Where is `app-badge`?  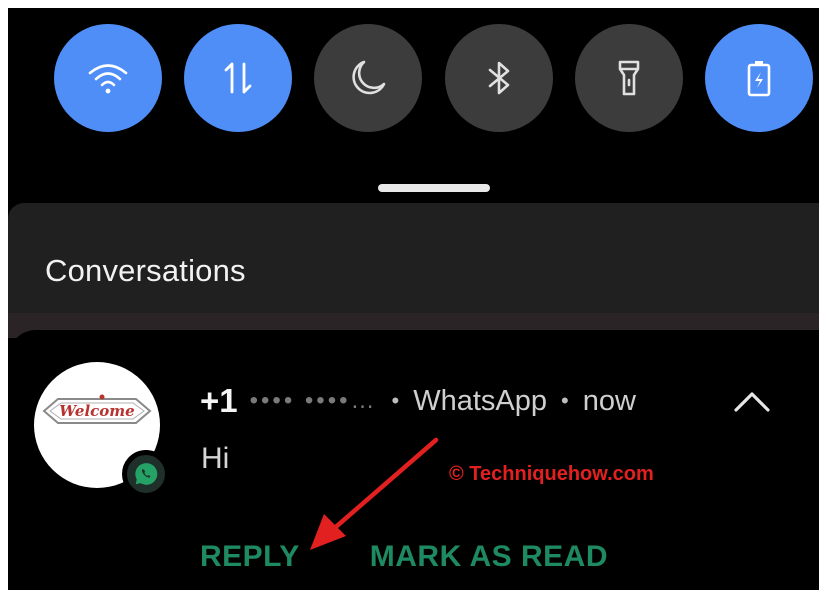
app-badge is located at coordinates (146, 474).